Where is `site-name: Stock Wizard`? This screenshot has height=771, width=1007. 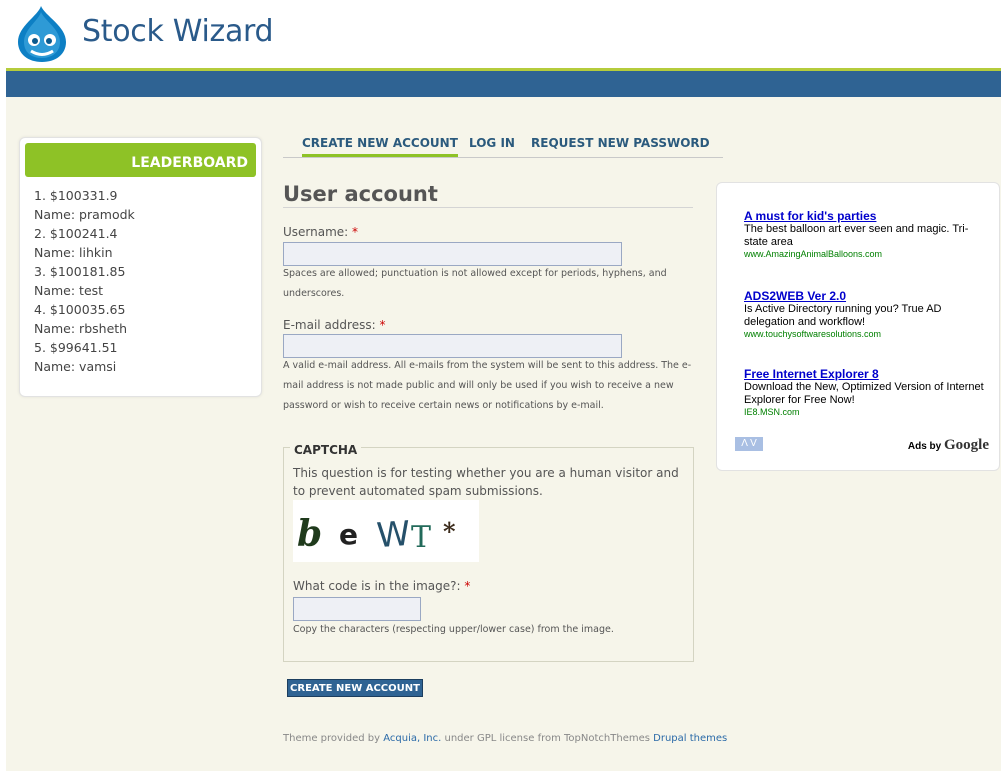 site-name: Stock Wizard is located at coordinates (178, 31).